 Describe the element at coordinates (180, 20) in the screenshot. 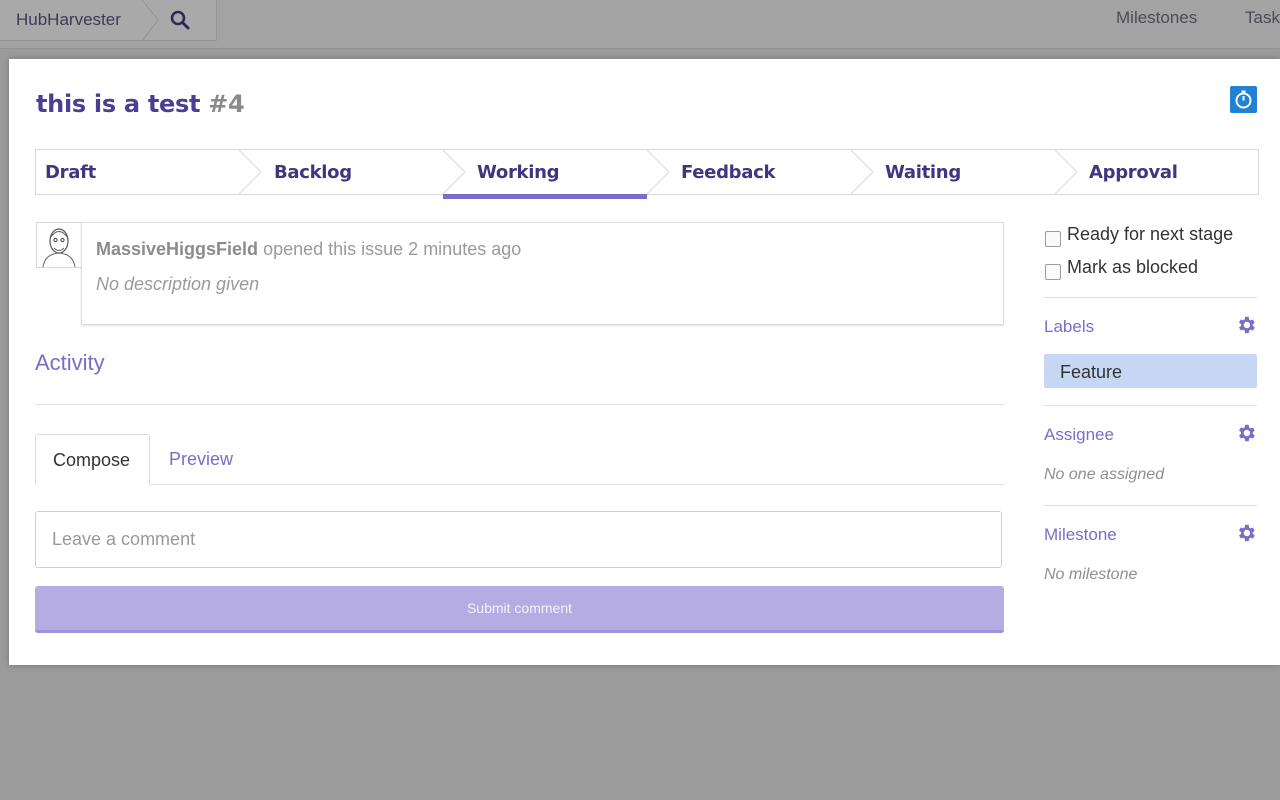

I see `search-icon` at that location.